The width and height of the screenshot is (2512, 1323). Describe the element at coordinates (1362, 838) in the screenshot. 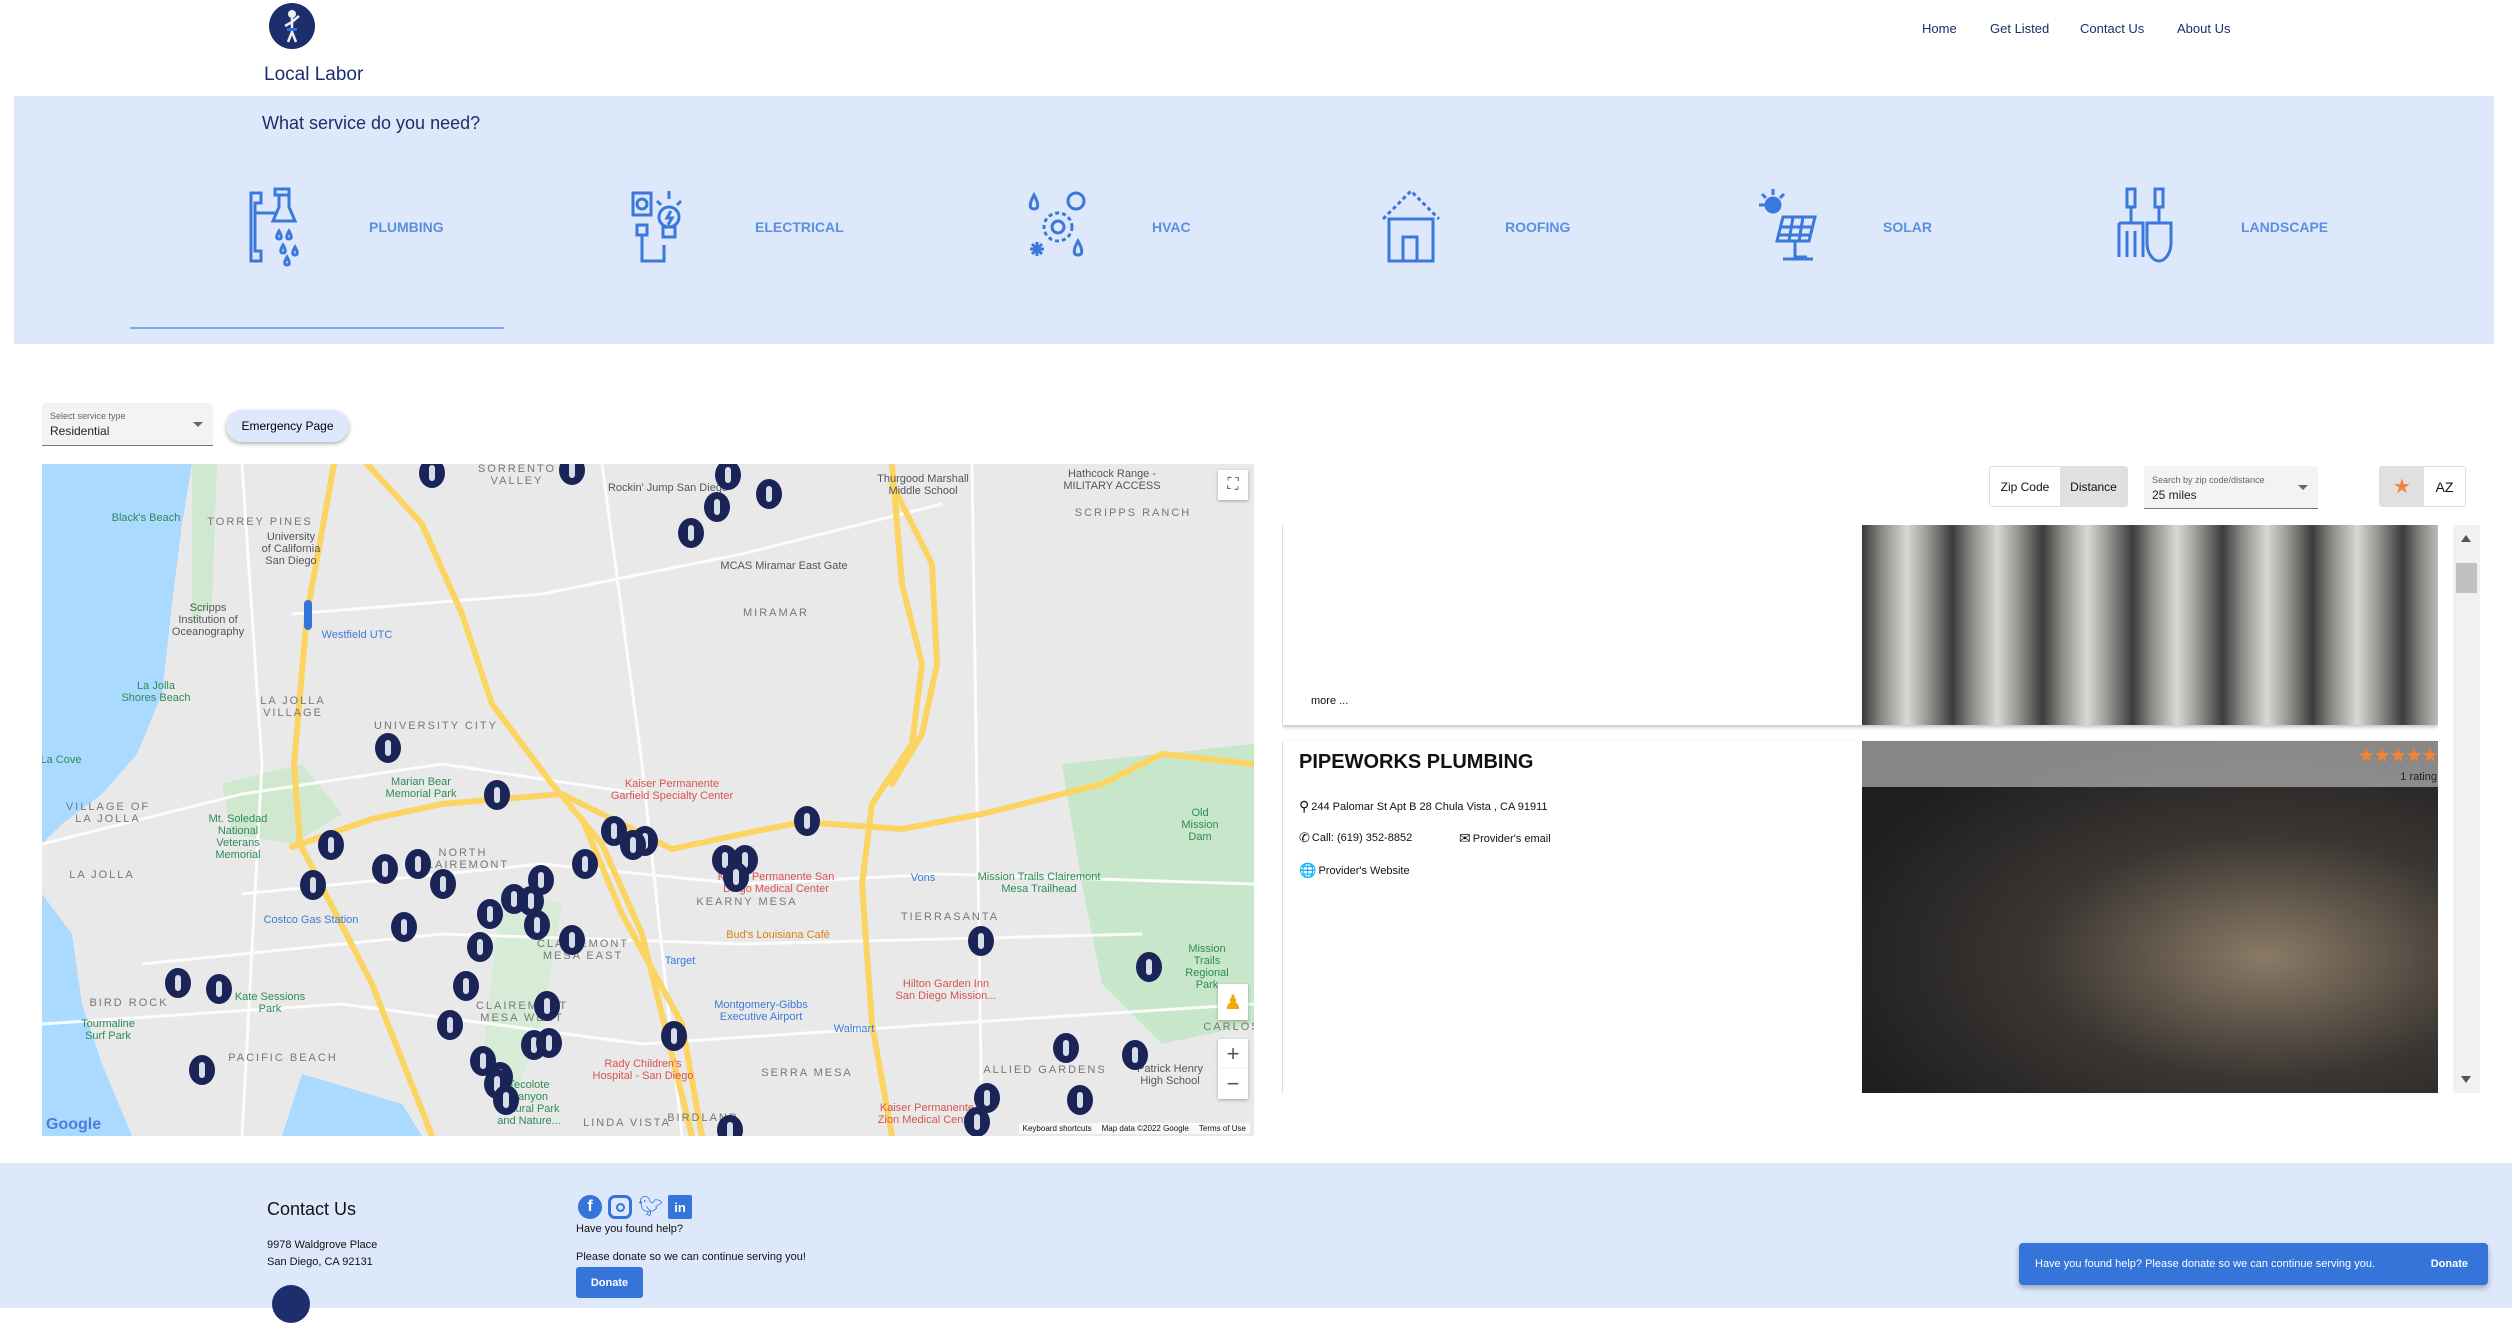

I see `phone-text: Call: (619) 352-8852` at that location.